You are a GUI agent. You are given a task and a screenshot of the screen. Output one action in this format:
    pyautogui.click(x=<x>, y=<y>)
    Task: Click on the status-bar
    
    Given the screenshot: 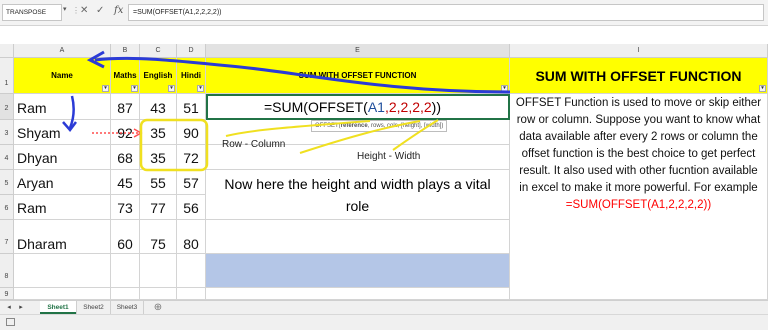 What is the action you would take?
    pyautogui.click(x=384, y=322)
    